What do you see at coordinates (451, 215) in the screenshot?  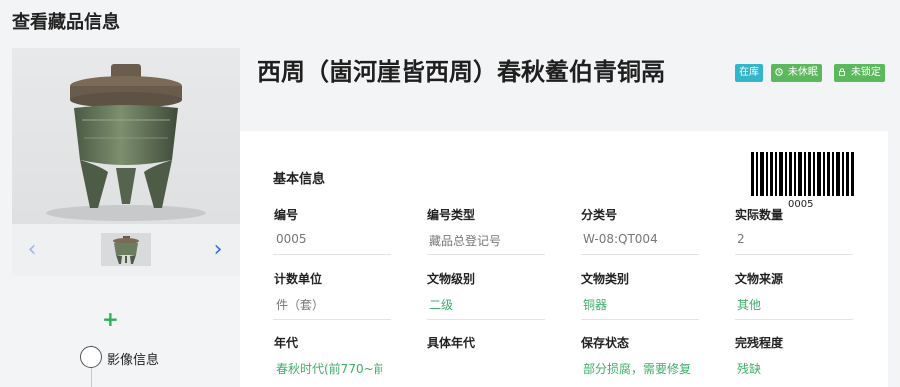 I see `field-label: 编号类型` at bounding box center [451, 215].